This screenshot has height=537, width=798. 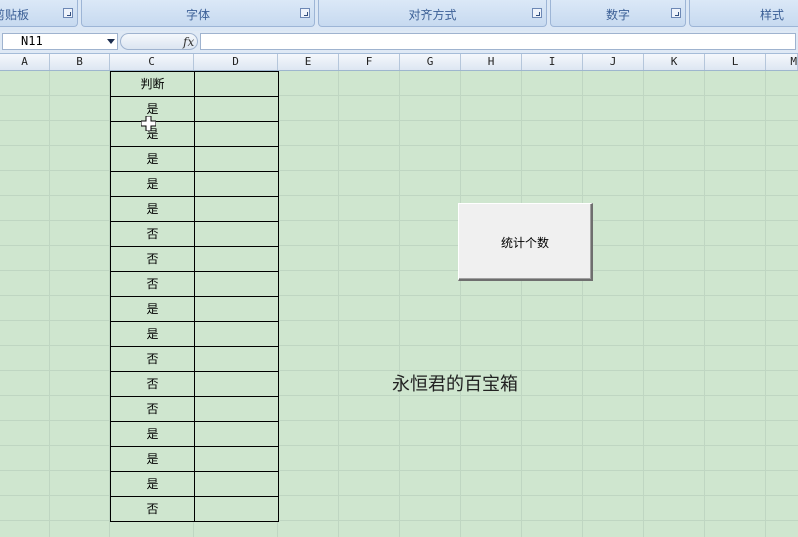 I want to click on column-header-e: E, so click(x=308, y=62).